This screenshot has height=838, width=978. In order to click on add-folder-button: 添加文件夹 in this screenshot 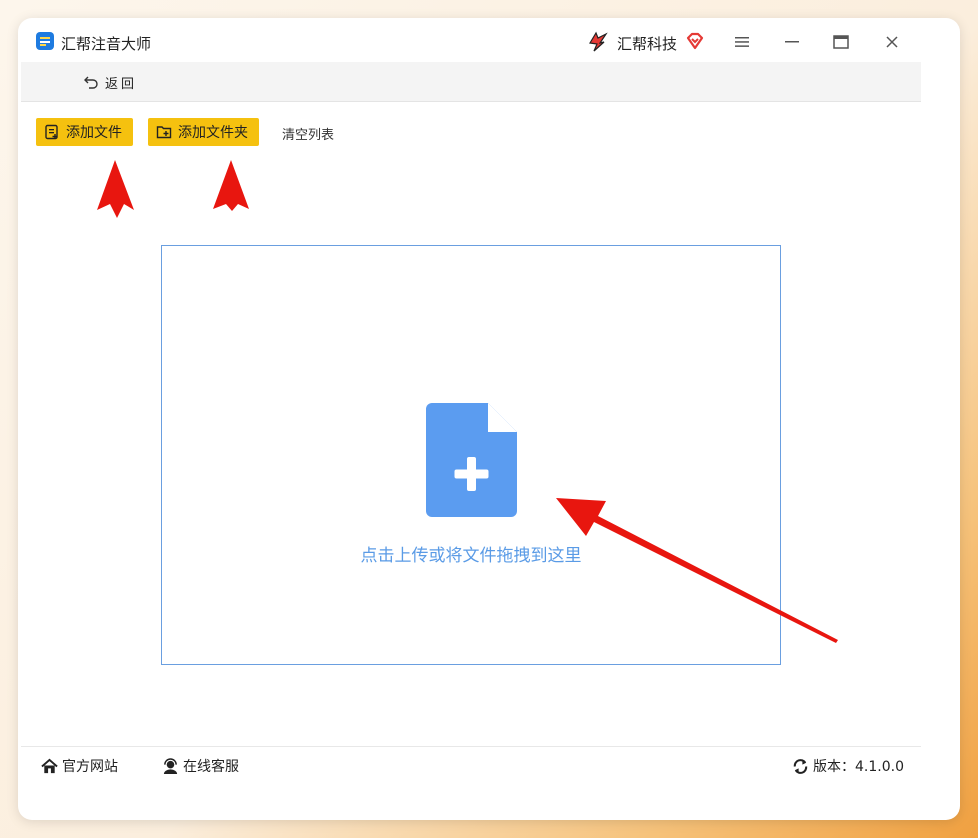, I will do `click(203, 132)`.